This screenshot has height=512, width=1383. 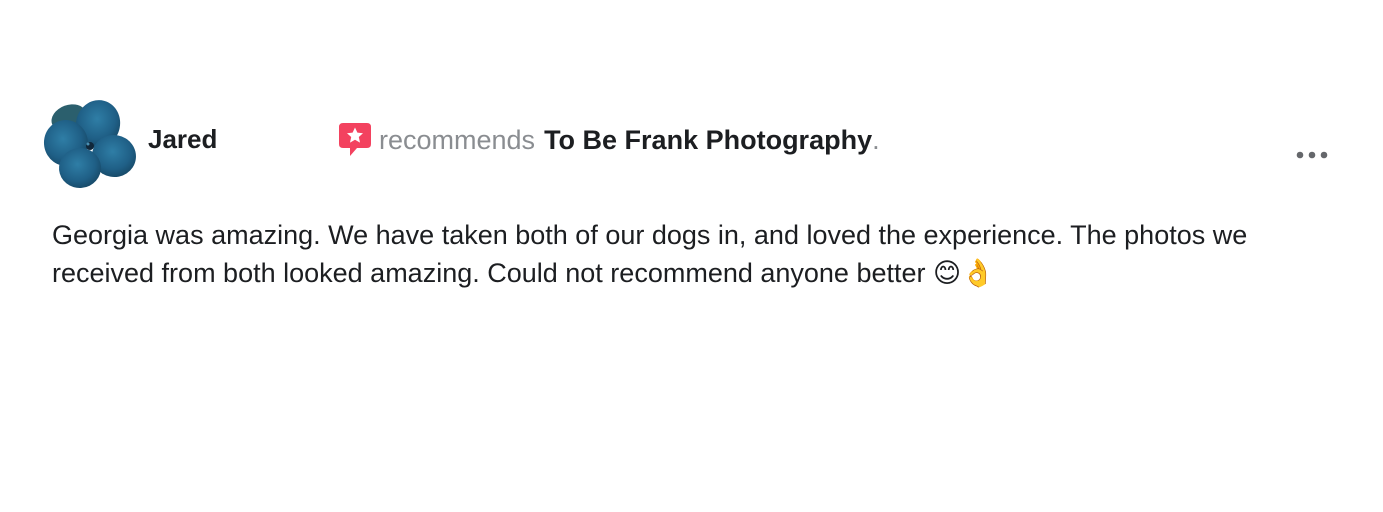 I want to click on more-options-icon, so click(x=1312, y=155).